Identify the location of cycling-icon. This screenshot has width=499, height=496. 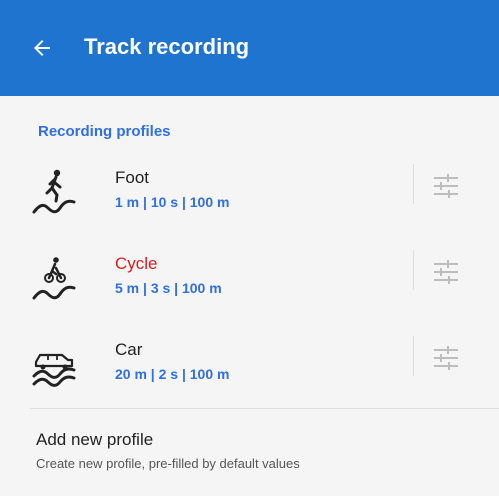
(54, 278).